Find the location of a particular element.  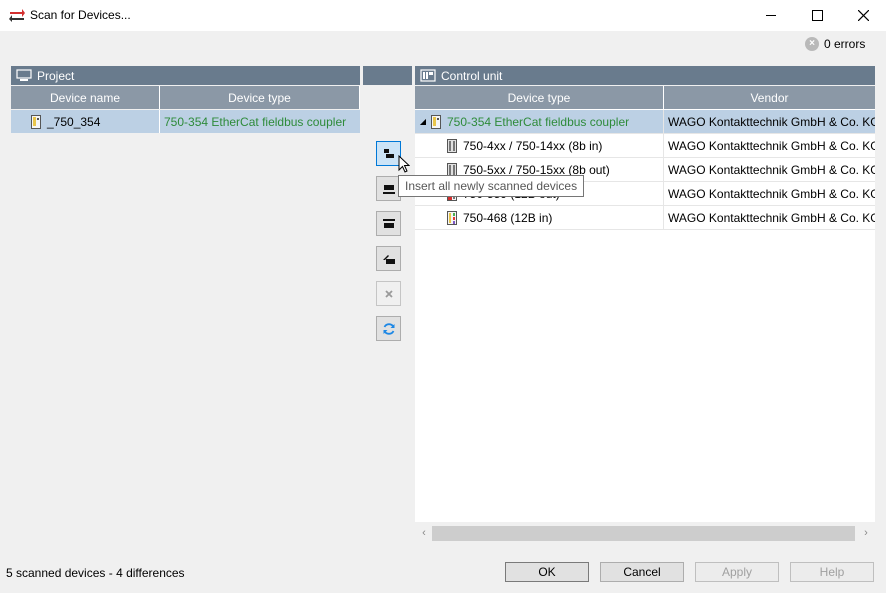

device-name-cell: _750_354 is located at coordinates (85, 121).